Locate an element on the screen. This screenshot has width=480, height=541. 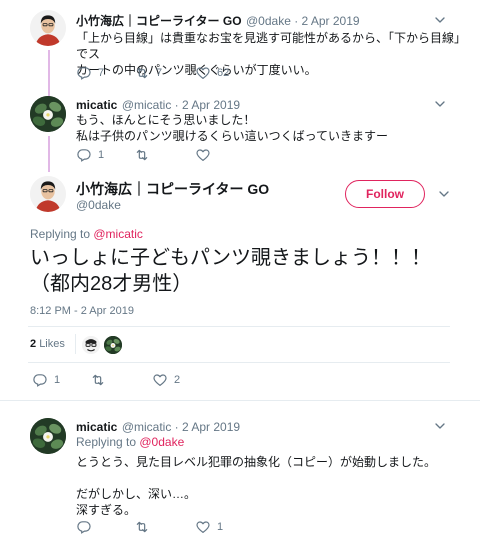
reply-button is located at coordinates (87, 527).